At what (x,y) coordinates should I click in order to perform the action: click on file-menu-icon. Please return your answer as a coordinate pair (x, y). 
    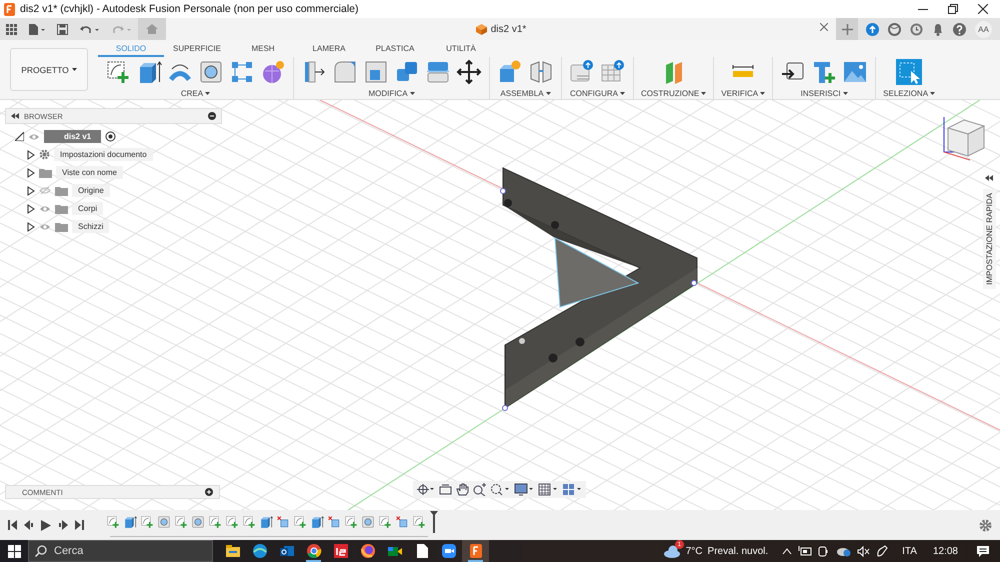
    Looking at the image, I should click on (37, 29).